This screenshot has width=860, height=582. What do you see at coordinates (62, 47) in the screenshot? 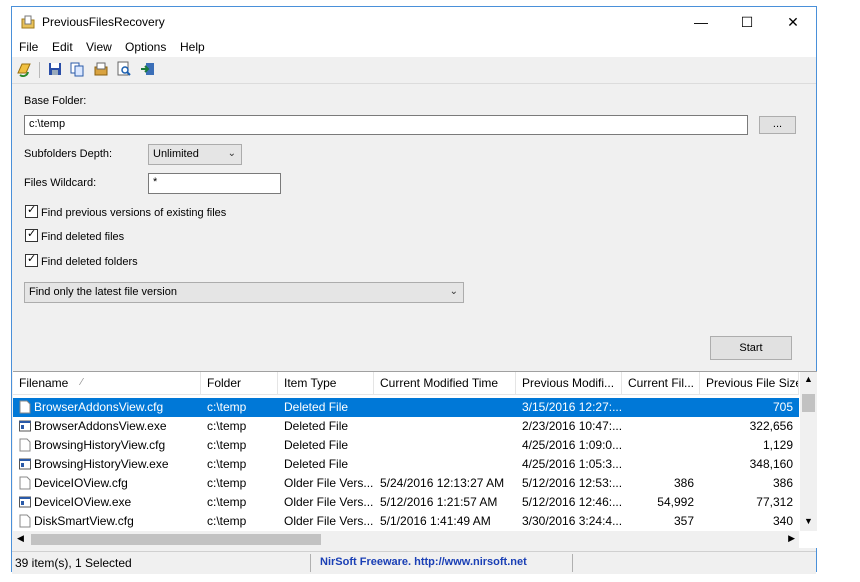
I see `menu-edit: Edit` at bounding box center [62, 47].